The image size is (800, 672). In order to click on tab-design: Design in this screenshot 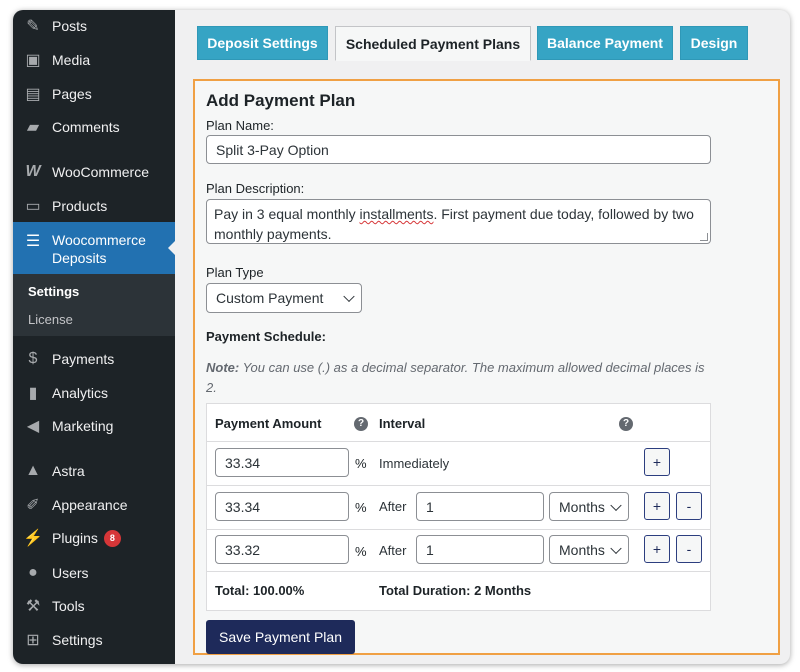, I will do `click(714, 43)`.